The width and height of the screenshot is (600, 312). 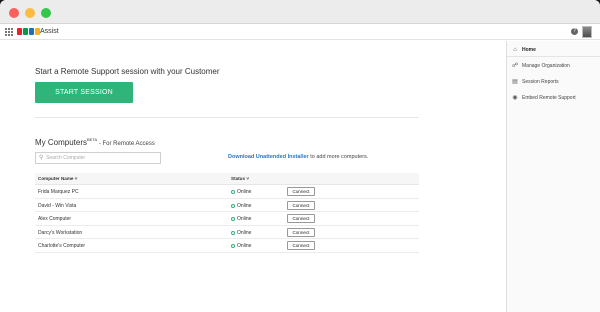 I want to click on sidebar-item-embed-remote-support: ◉ Embed Remote Support, so click(x=544, y=98).